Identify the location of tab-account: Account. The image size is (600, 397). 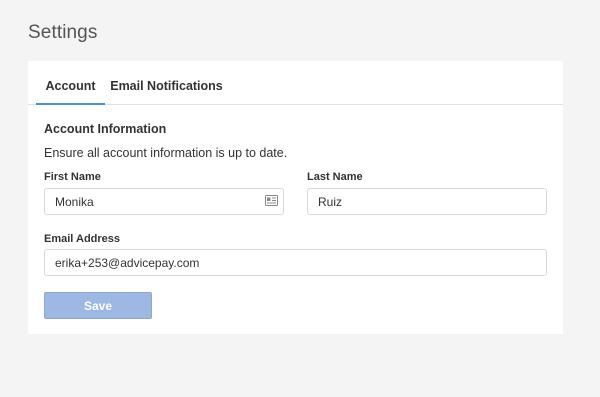
(70, 83).